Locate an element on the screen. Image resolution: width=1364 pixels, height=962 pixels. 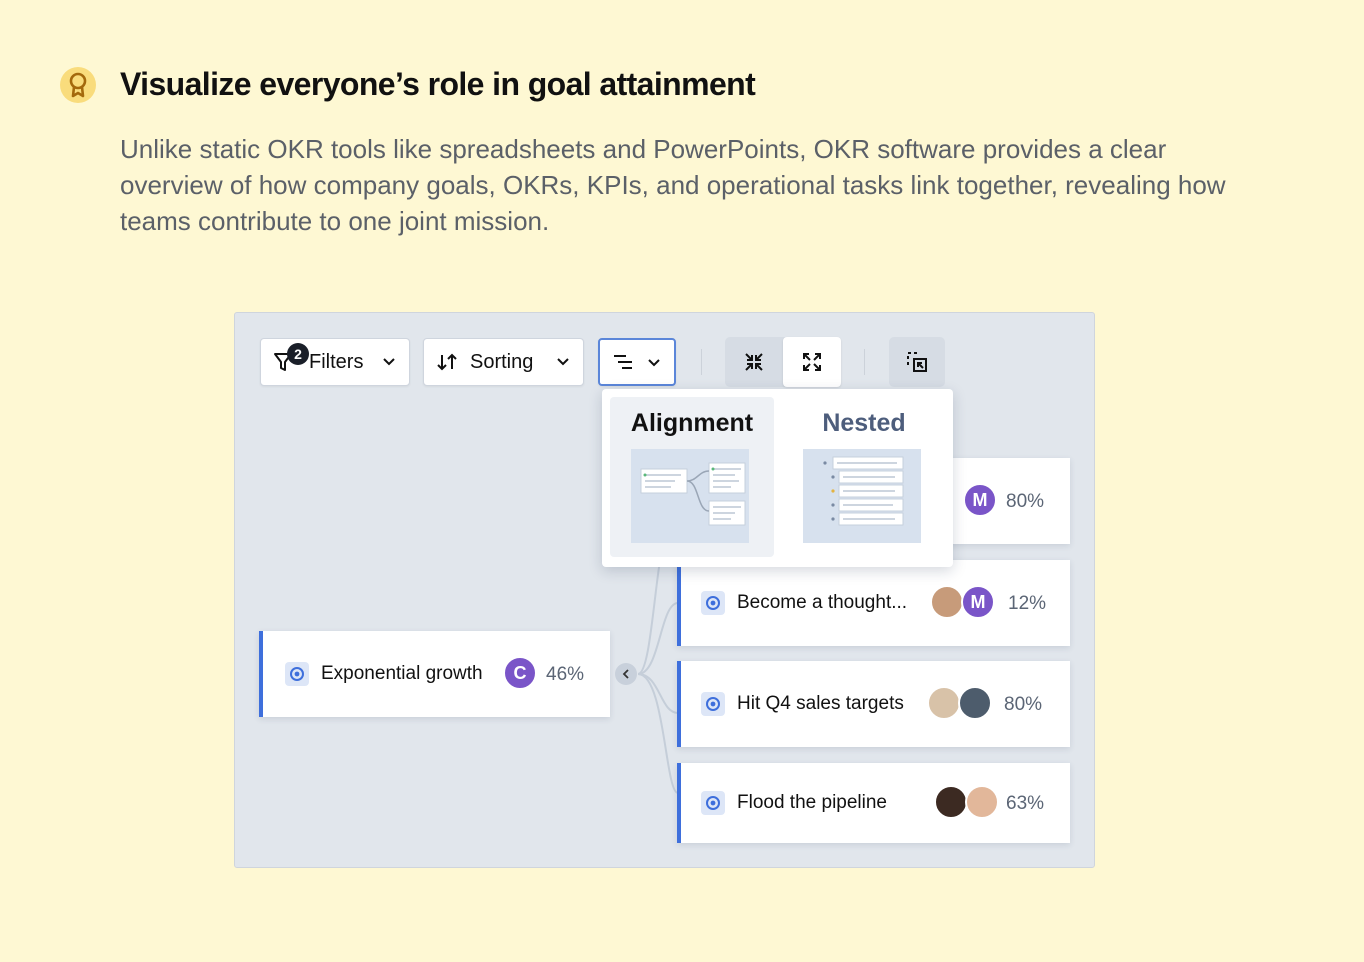
export-button is located at coordinates (917, 362).